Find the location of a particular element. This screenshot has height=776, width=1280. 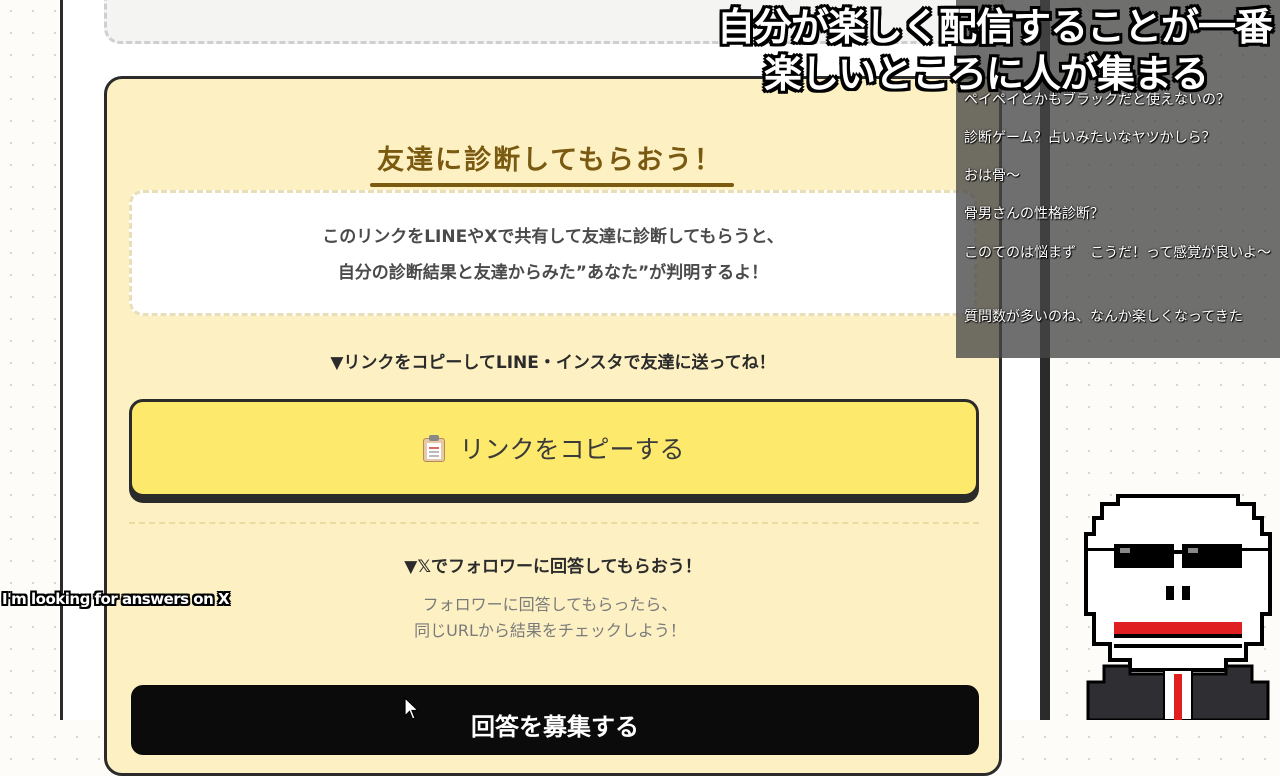

clipboard-icon is located at coordinates (434, 448).